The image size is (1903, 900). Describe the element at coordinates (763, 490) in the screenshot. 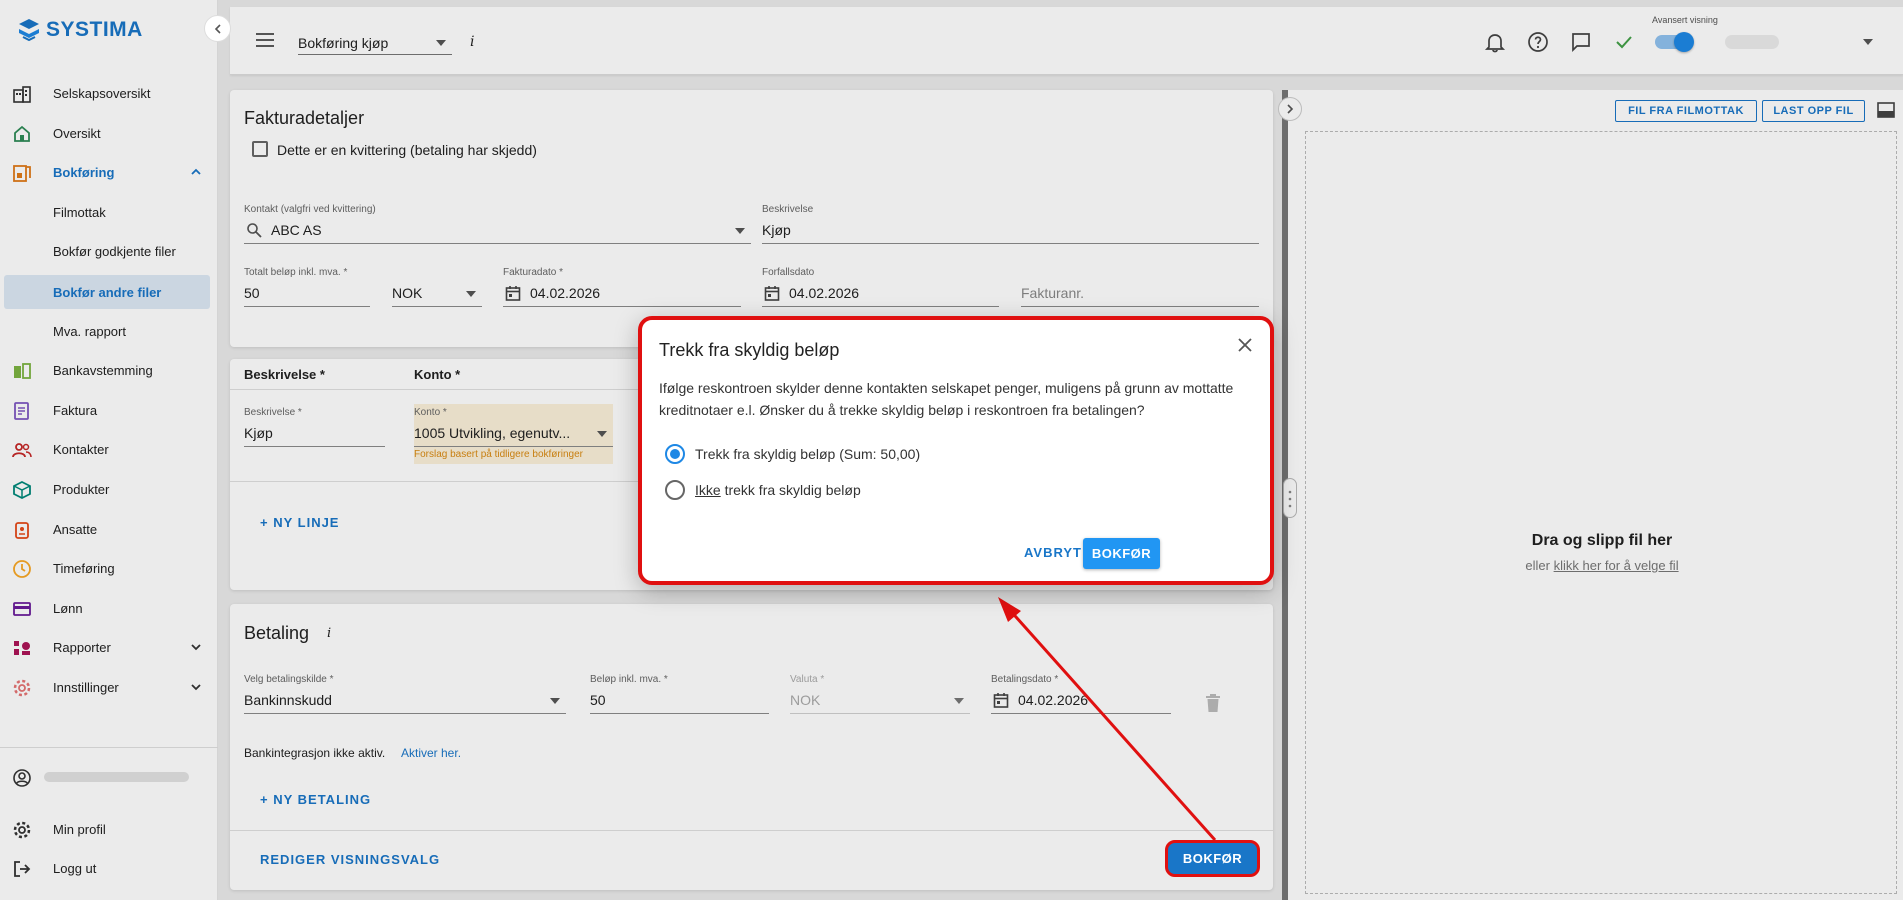

I see `option-no-deduct: Ikke trekk fra skyldig beløp` at that location.